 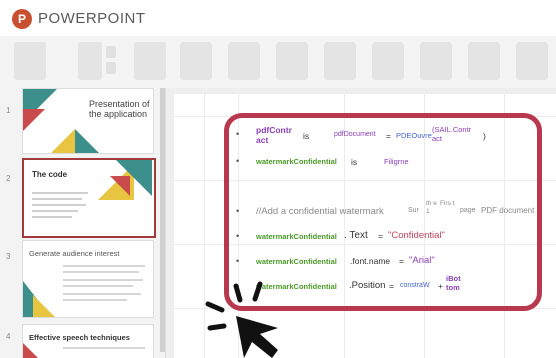 What do you see at coordinates (278, 18) in the screenshot?
I see `title-bar: P POWERPOINT` at bounding box center [278, 18].